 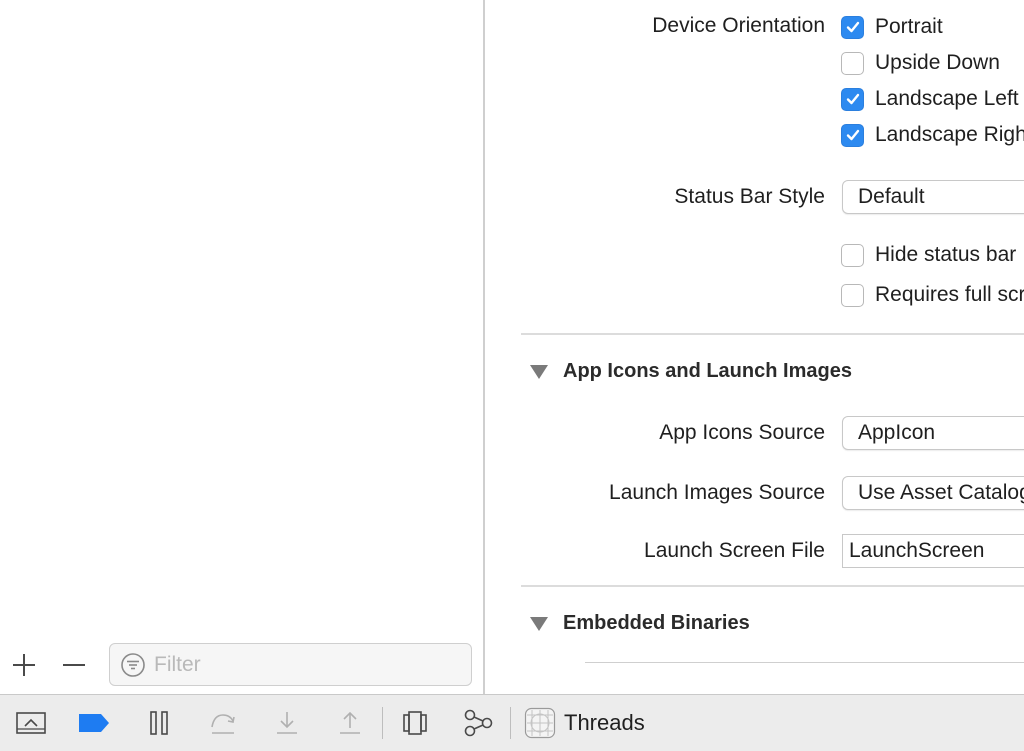 I want to click on landscape-right-checkbox-row: Landscape Right, so click(x=932, y=135).